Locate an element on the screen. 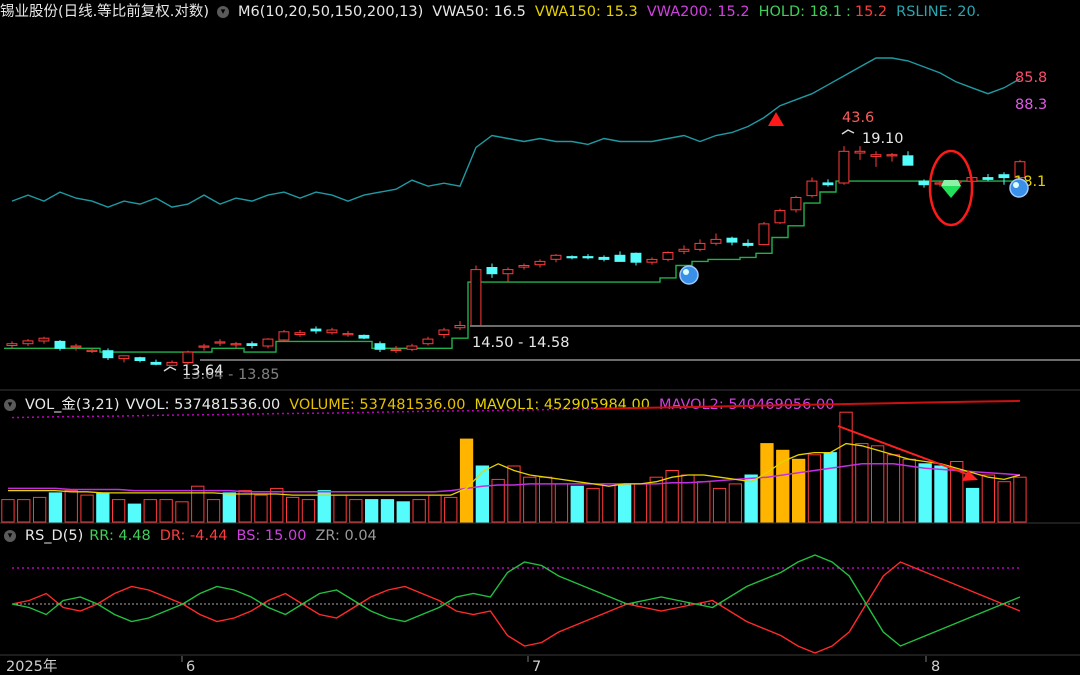 This screenshot has width=1080, height=675. up-triangle-marker is located at coordinates (776, 119).